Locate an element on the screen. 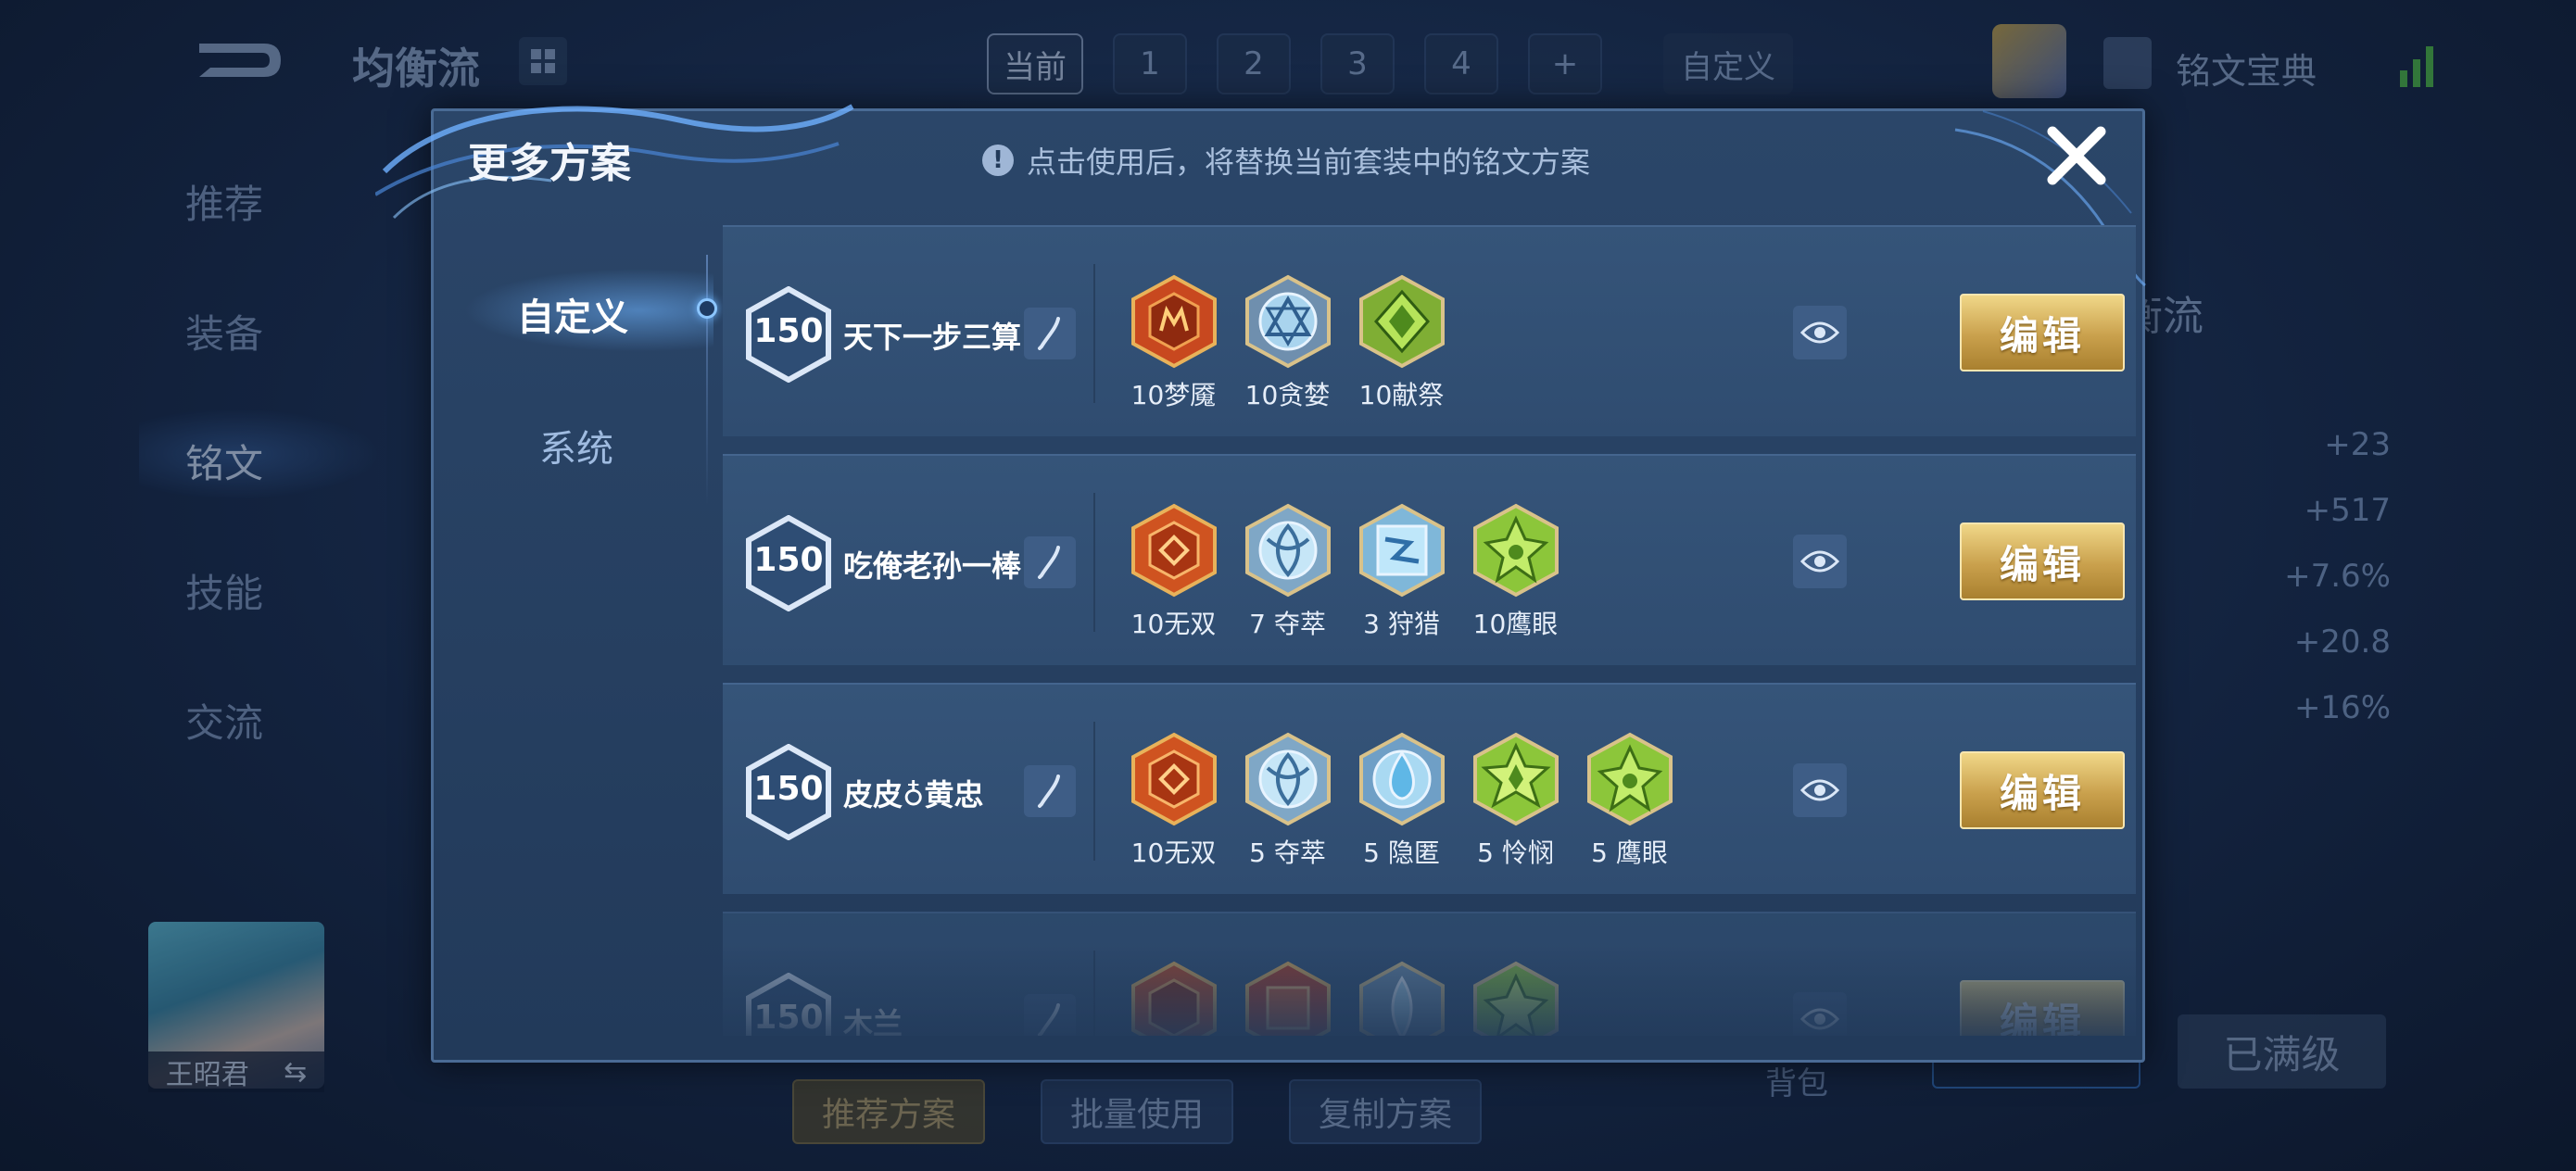 Image resolution: width=2576 pixels, height=1171 pixels. rune-item: 3 狩猎 is located at coordinates (1401, 572).